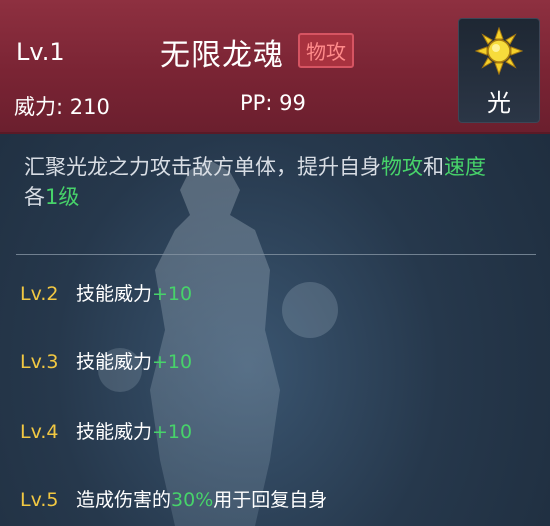 This screenshot has width=550, height=526. What do you see at coordinates (124, 500) in the screenshot?
I see `upgrade-text: 造成伤害的` at bounding box center [124, 500].